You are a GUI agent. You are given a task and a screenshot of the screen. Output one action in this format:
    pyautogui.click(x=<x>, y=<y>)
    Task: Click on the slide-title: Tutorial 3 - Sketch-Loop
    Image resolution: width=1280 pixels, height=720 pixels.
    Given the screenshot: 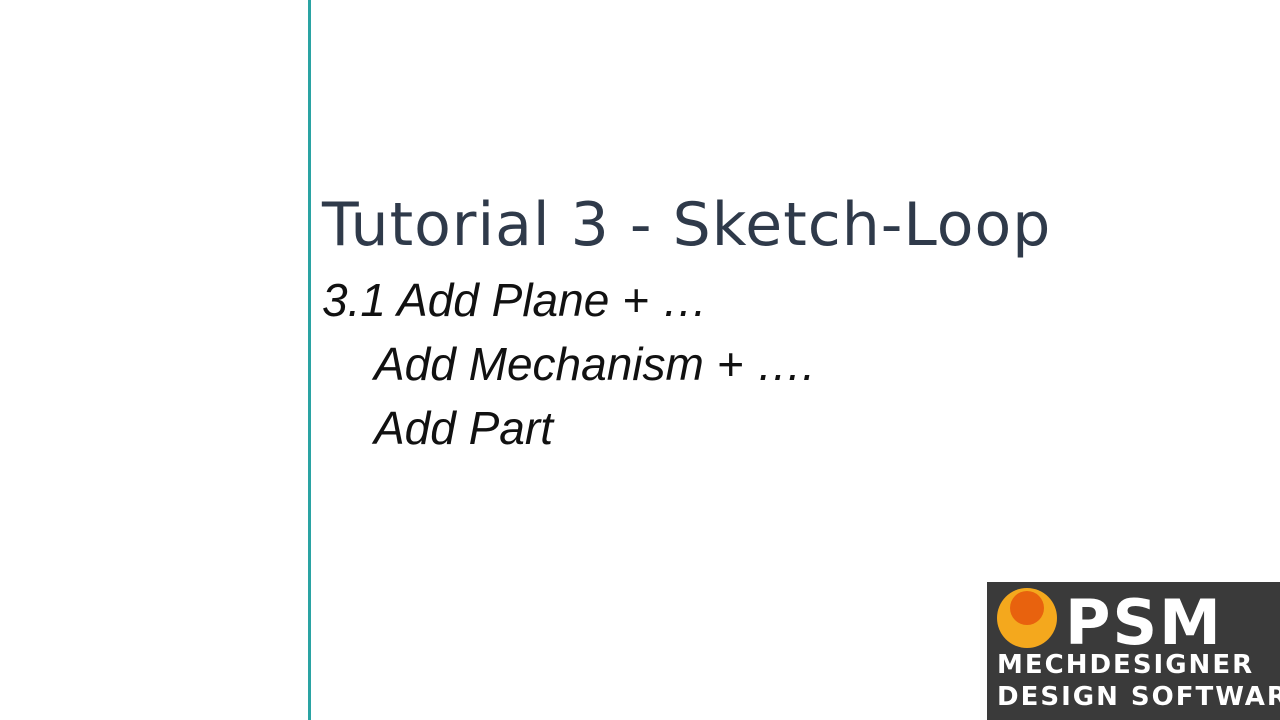 What is the action you would take?
    pyautogui.click(x=687, y=225)
    